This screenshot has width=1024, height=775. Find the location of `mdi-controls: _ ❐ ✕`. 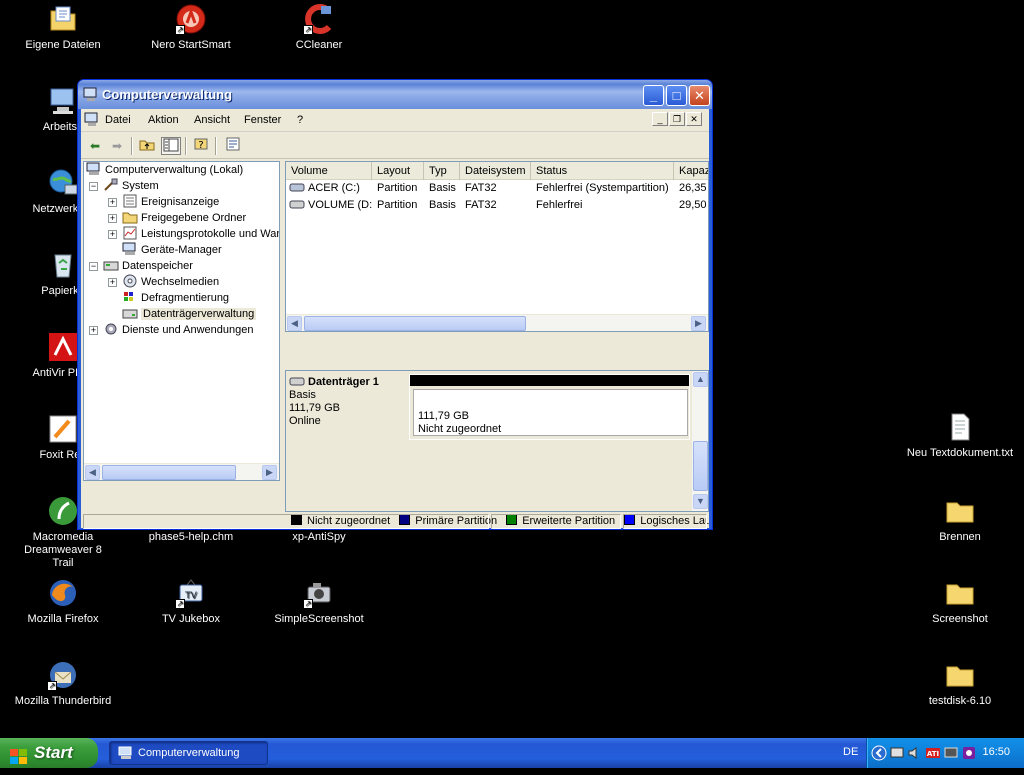

mdi-controls: _ ❐ ✕ is located at coordinates (677, 120).